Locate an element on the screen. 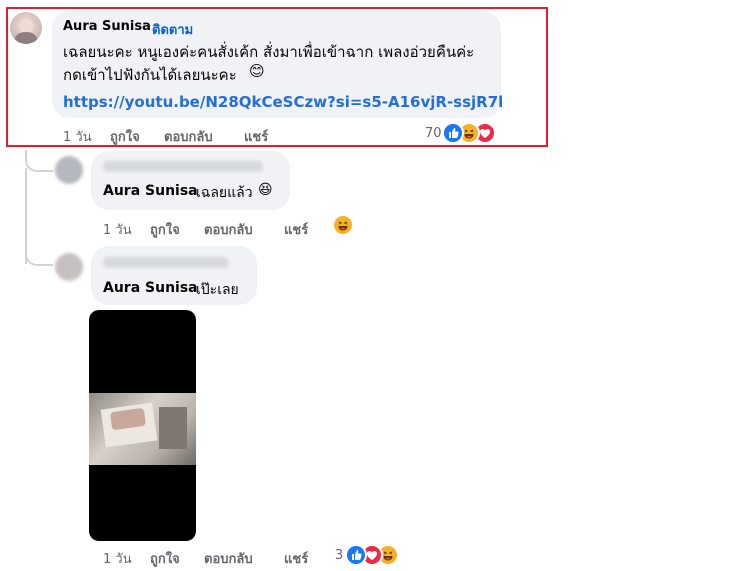 The image size is (742, 571). reply2-share-button: แชร์ is located at coordinates (296, 558).